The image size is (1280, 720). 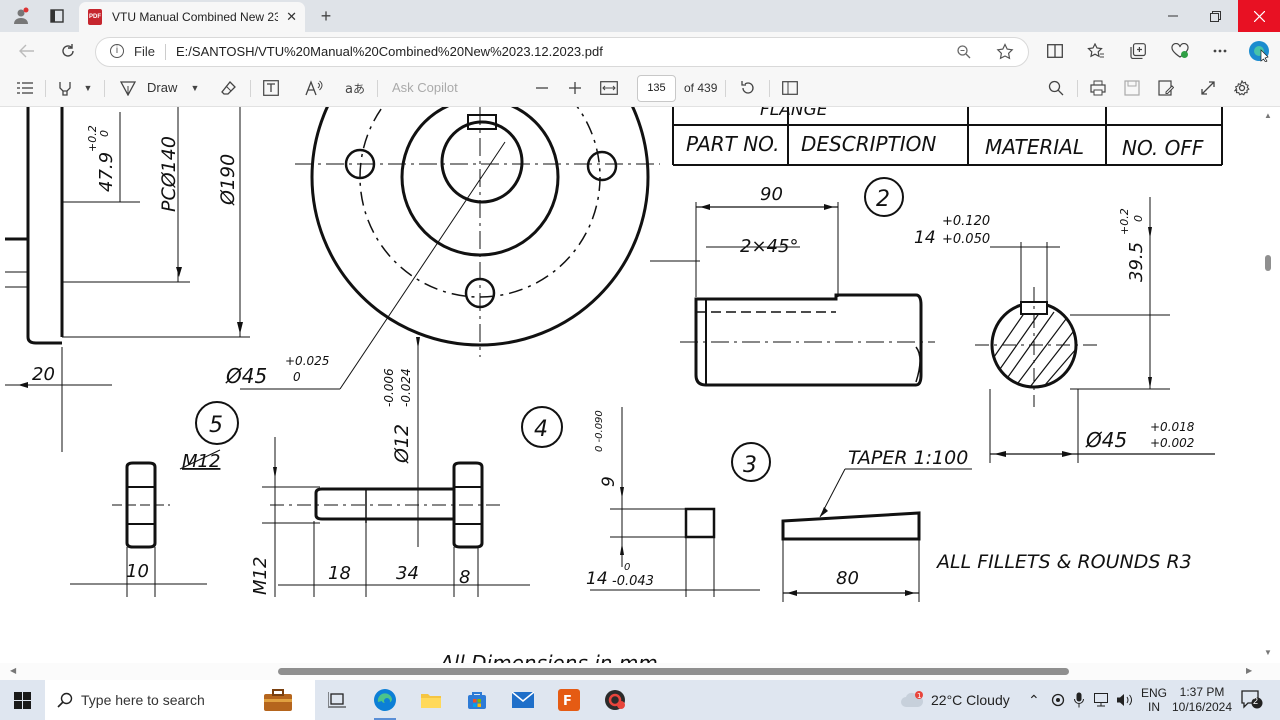 I want to click on zoom-out-icon, so click(x=542, y=88).